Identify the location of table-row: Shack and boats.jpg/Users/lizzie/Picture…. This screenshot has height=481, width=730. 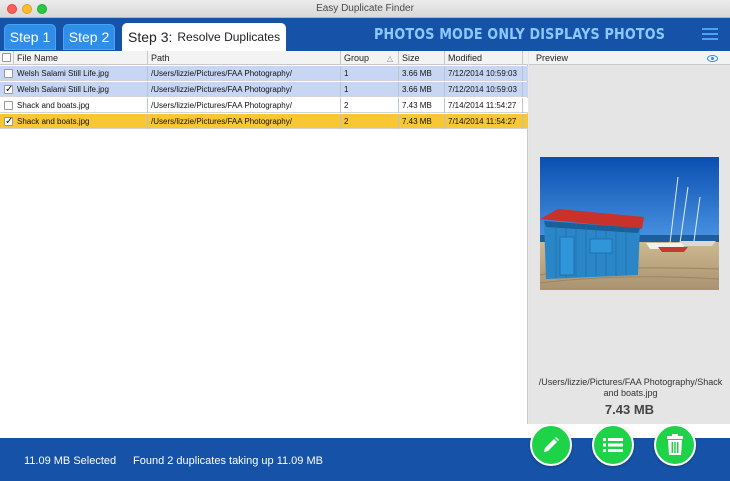
(264, 105).